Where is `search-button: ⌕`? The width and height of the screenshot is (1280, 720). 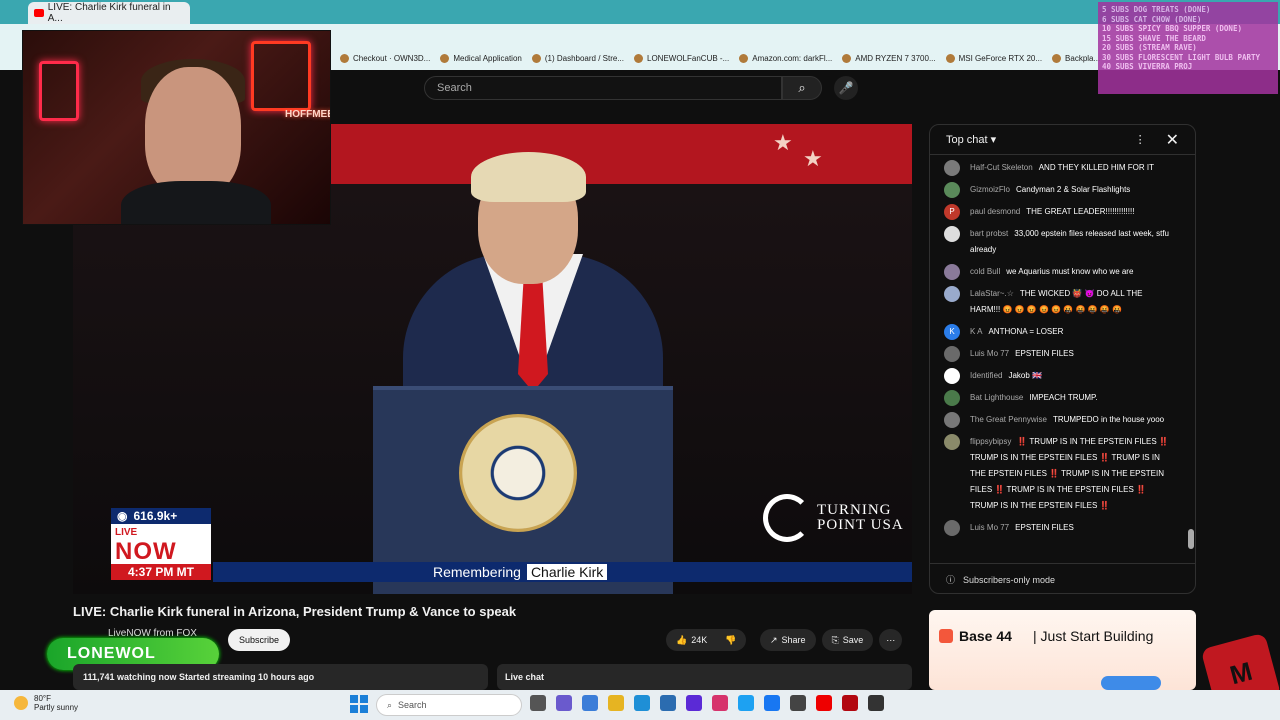
search-button: ⌕ is located at coordinates (802, 88).